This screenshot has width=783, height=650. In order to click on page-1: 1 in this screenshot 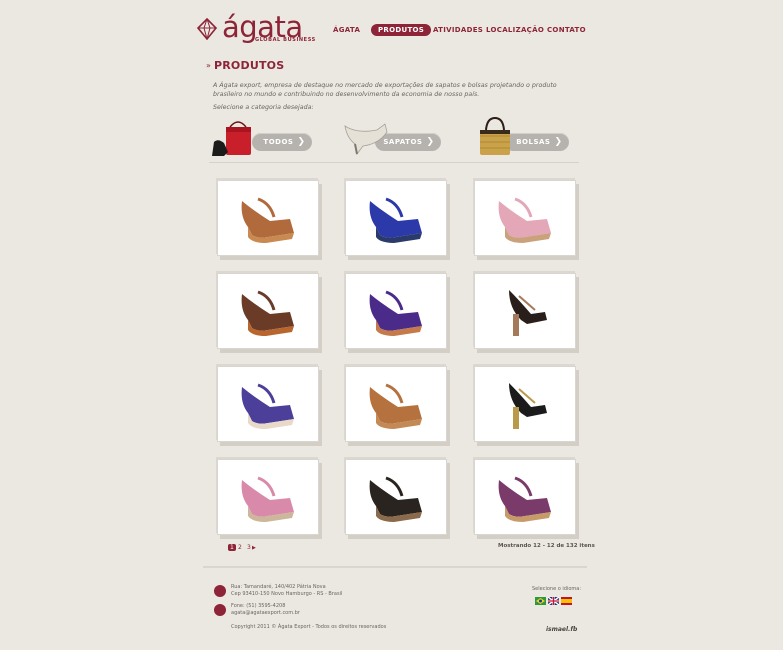, I will do `click(232, 547)`.